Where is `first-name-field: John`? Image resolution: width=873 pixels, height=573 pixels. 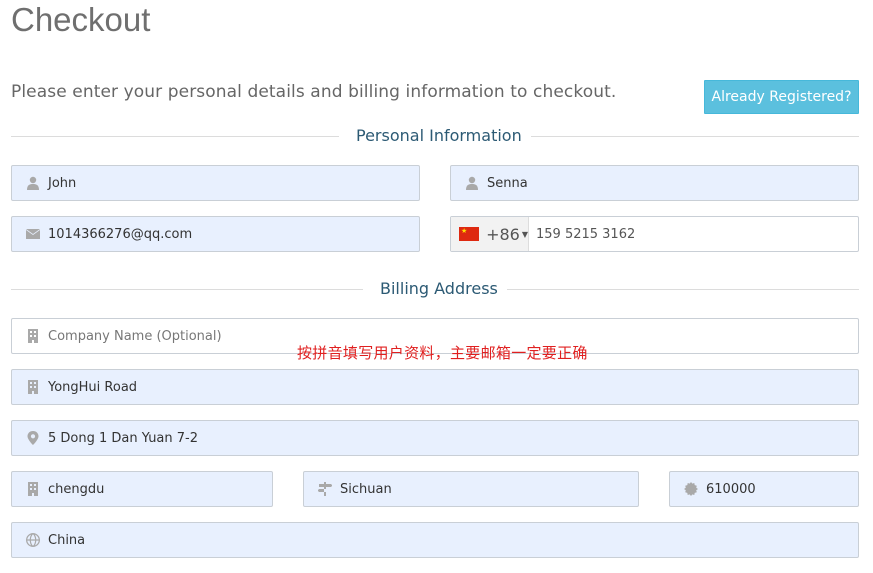
first-name-field: John is located at coordinates (215, 183).